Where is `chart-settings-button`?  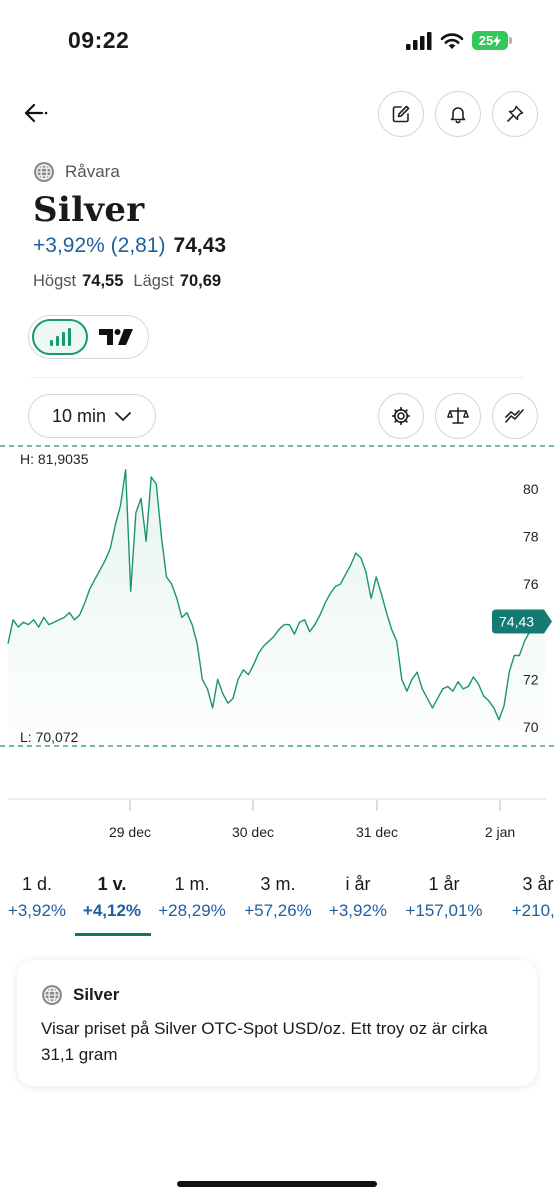 chart-settings-button is located at coordinates (401, 416).